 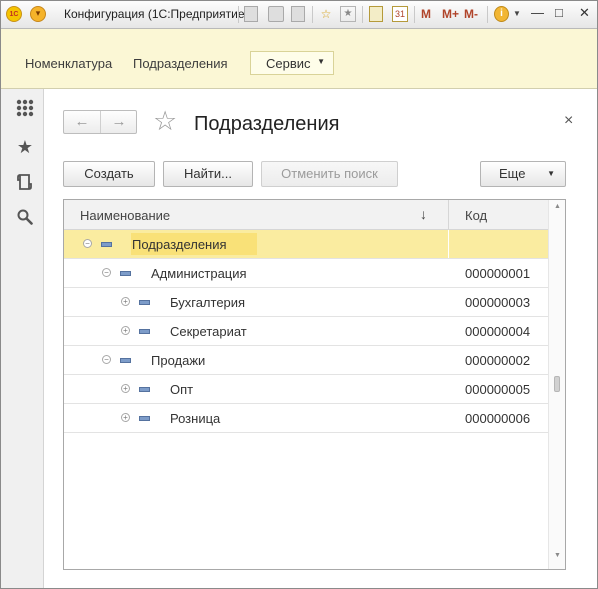 I want to click on calendar-icon: 31, so click(x=400, y=14).